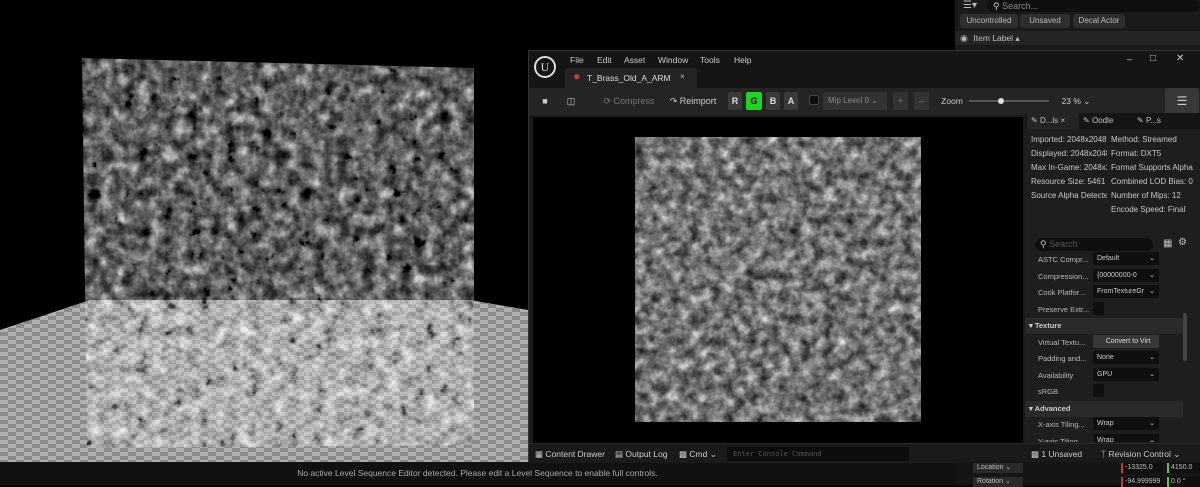 The height and width of the screenshot is (487, 1200). Describe the element at coordinates (998, 482) in the screenshot. I see `rotation-dropdown: Rotation ⌄` at that location.